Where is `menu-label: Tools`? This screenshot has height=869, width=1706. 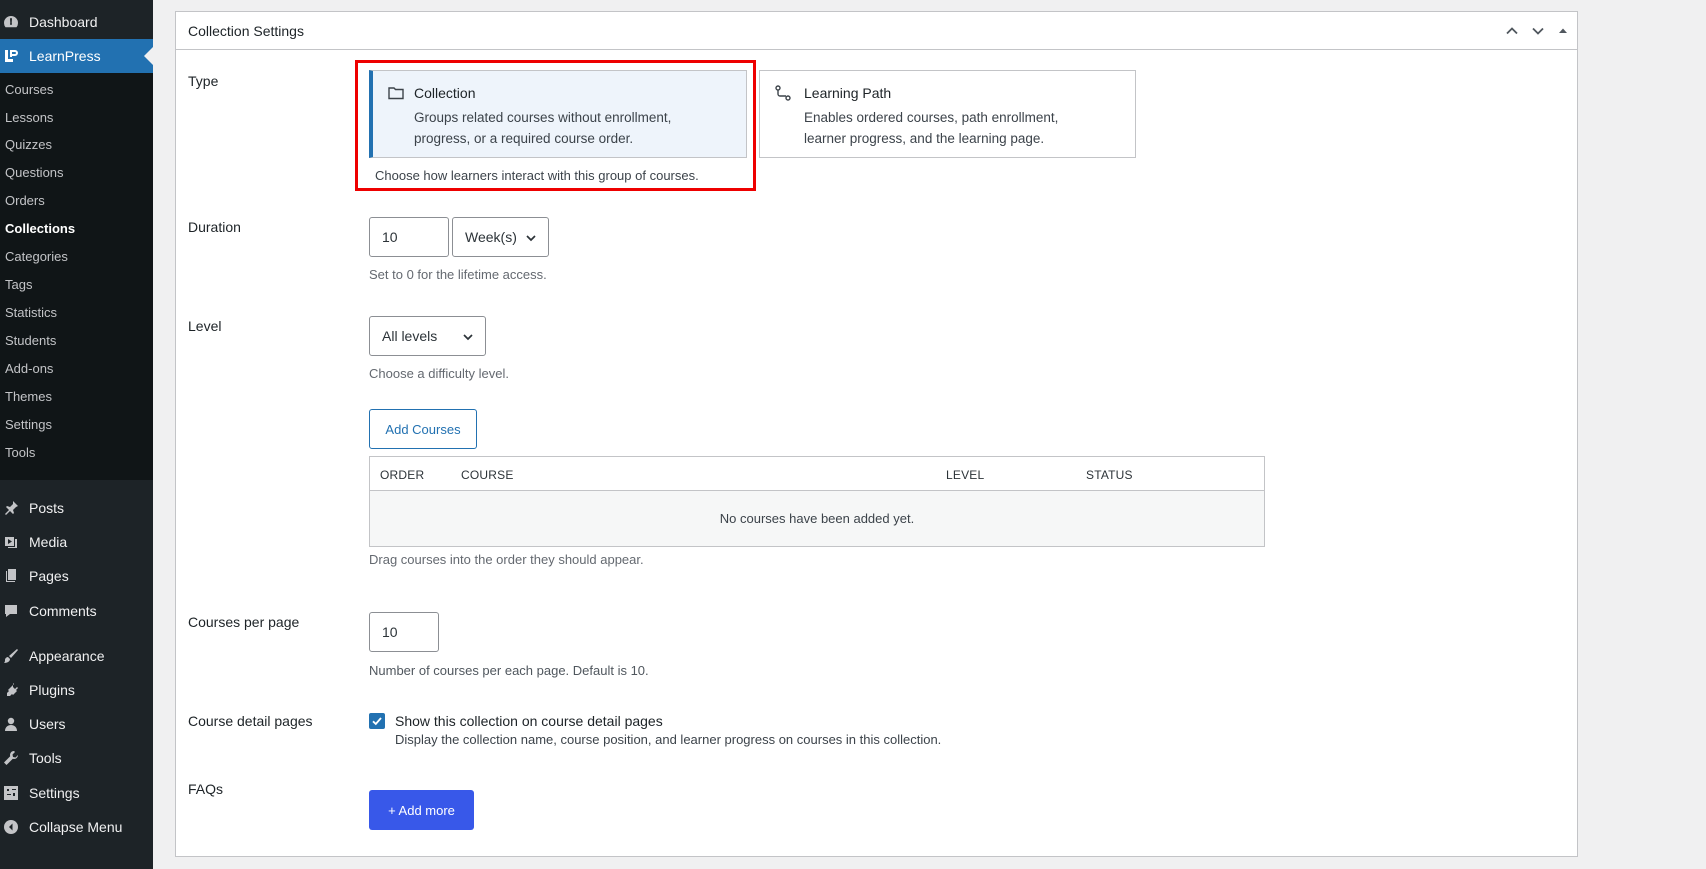
menu-label: Tools is located at coordinates (45, 758).